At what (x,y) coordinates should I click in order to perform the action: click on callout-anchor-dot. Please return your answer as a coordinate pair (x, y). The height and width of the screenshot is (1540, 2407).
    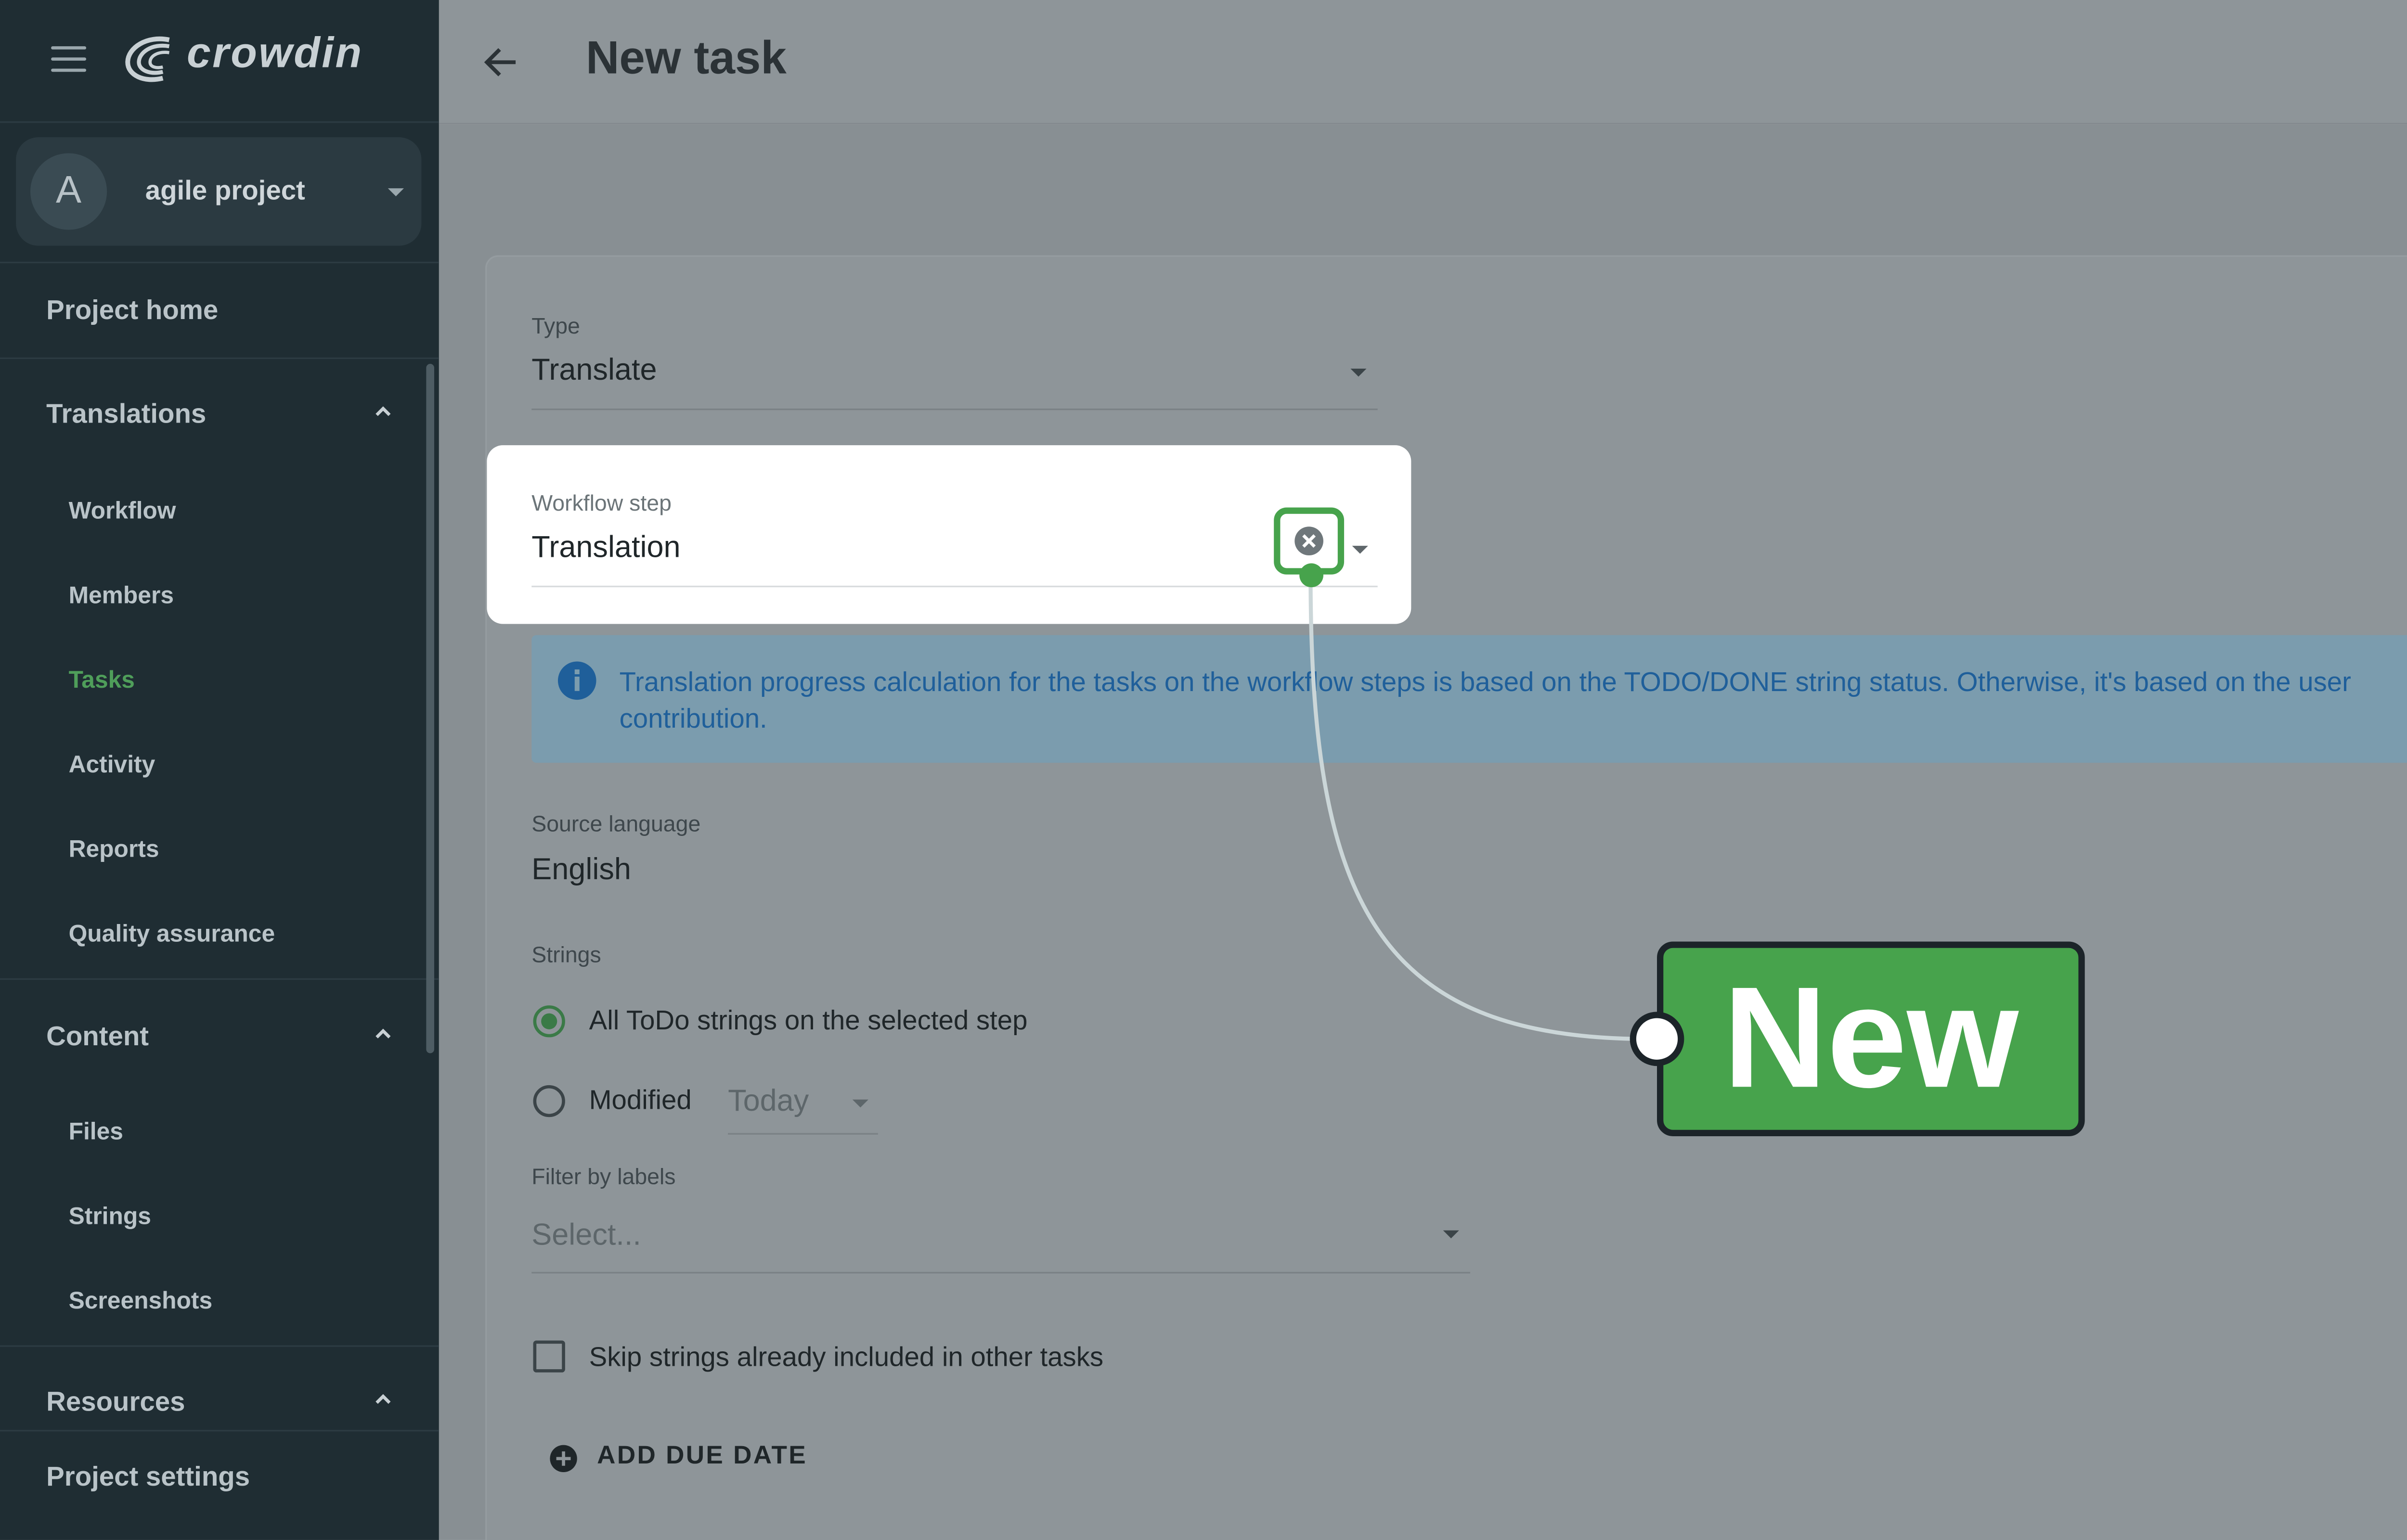
    Looking at the image, I should click on (1311, 575).